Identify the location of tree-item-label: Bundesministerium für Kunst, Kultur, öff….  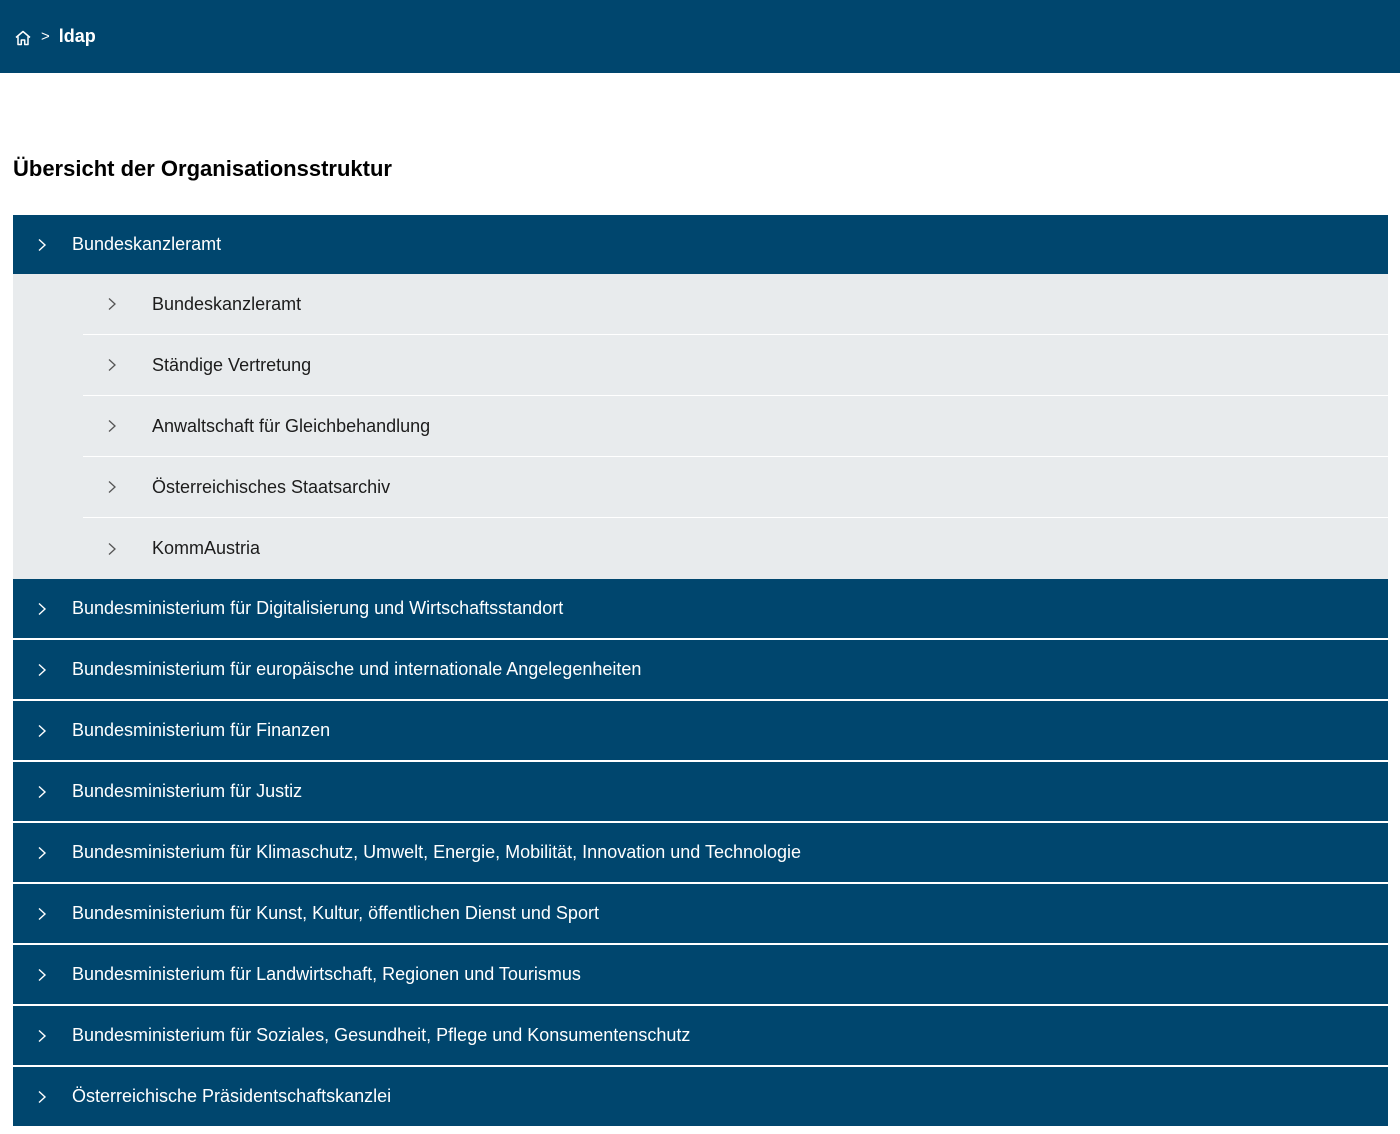
(335, 913).